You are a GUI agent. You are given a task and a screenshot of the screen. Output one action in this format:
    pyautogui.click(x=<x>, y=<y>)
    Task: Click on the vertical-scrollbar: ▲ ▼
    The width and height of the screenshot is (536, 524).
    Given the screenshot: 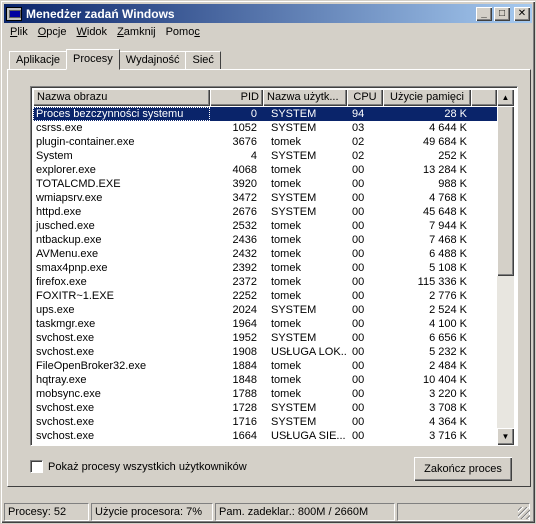 What is the action you would take?
    pyautogui.click(x=505, y=267)
    